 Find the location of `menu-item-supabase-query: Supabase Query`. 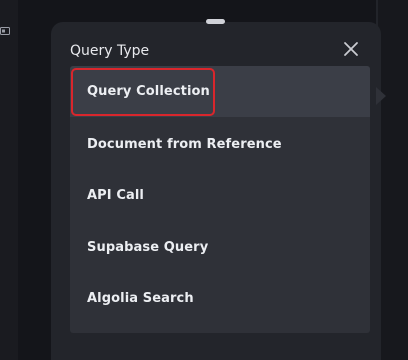

menu-item-supabase-query: Supabase Query is located at coordinates (220, 247).